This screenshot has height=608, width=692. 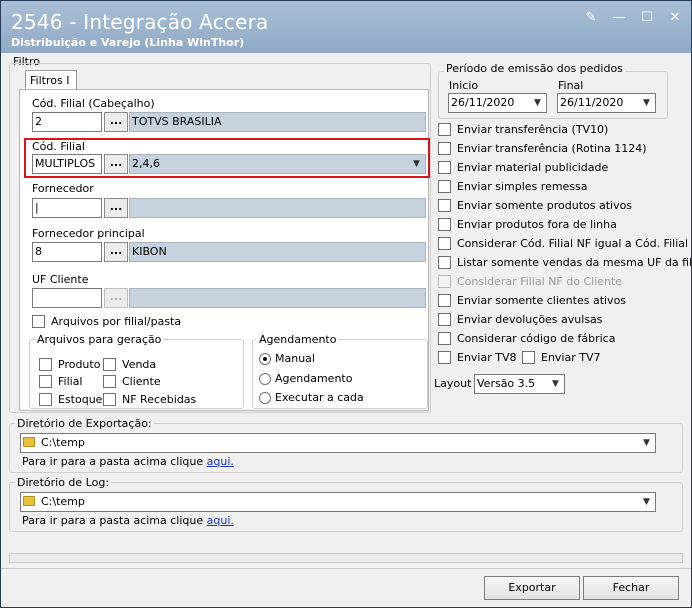 What do you see at coordinates (277, 252) in the screenshot?
I see `fornecedor-principal-description: KIBON` at bounding box center [277, 252].